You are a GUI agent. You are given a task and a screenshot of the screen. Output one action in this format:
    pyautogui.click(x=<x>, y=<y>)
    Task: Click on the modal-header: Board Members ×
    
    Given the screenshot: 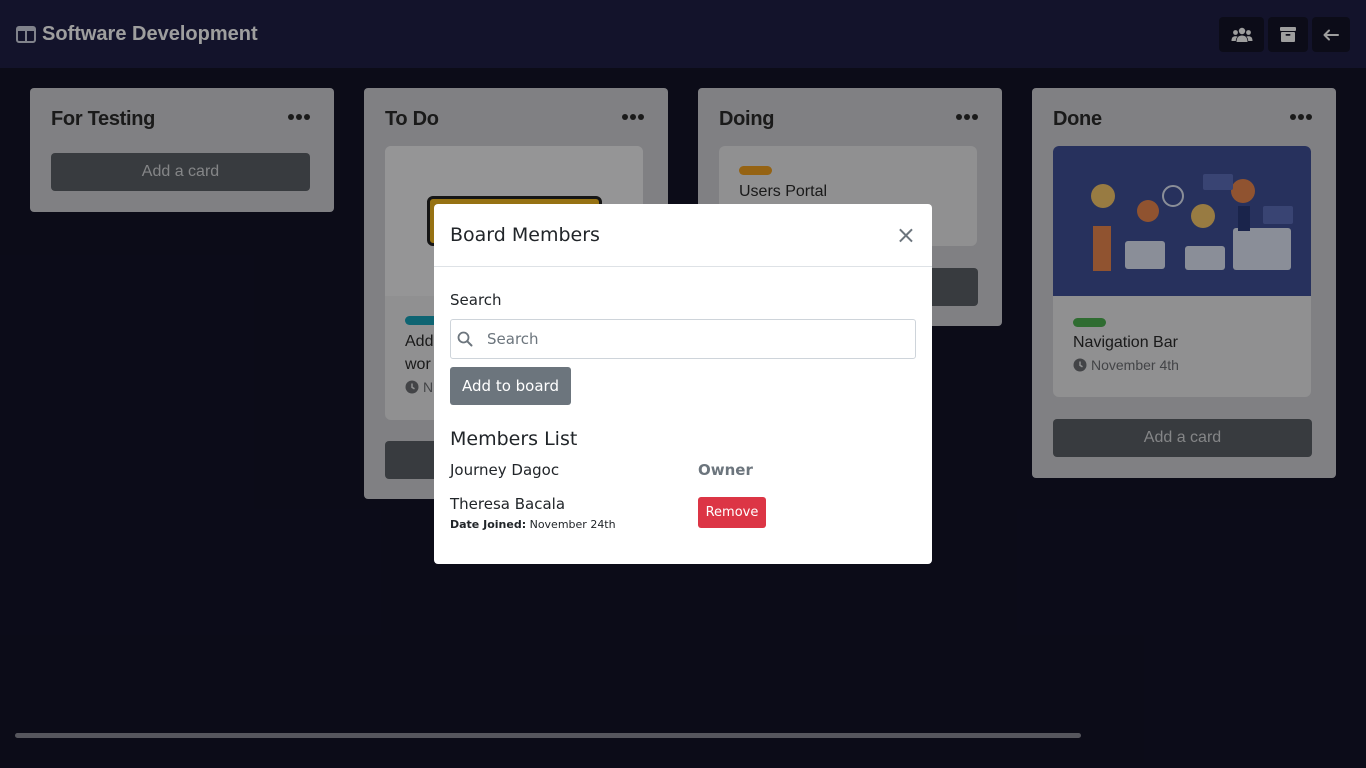 What is the action you would take?
    pyautogui.click(x=683, y=235)
    